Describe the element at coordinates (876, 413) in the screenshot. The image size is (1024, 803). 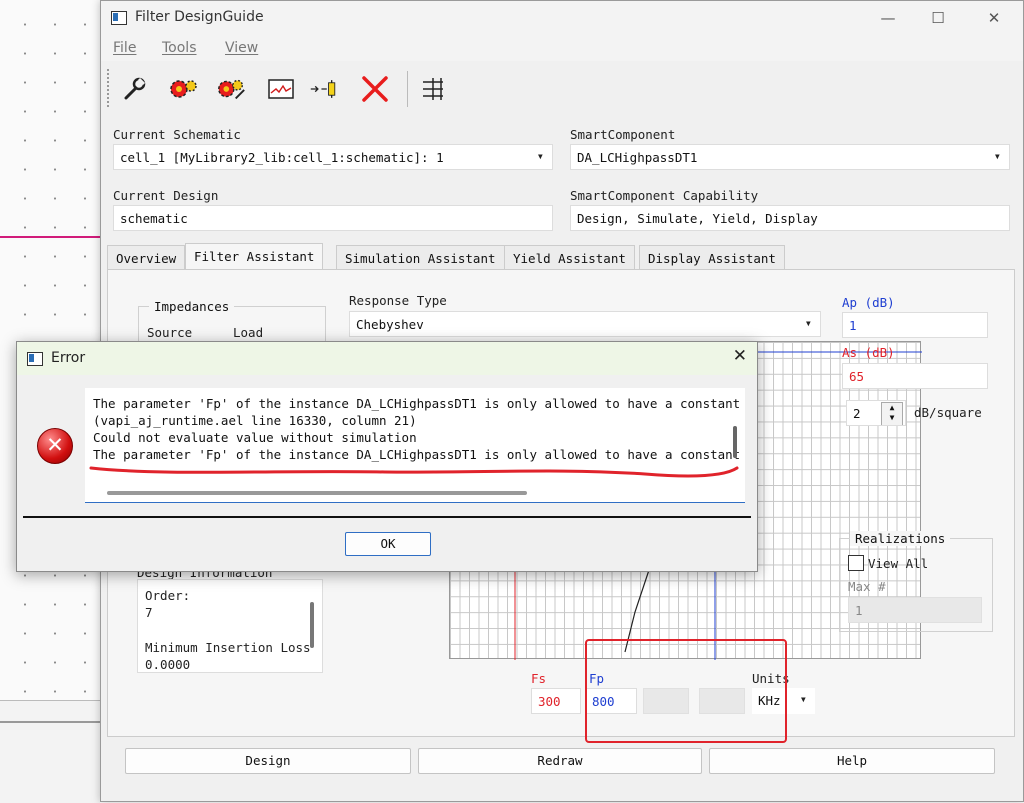
I see `db-square-spinbox: 2 ▲ ▼` at that location.